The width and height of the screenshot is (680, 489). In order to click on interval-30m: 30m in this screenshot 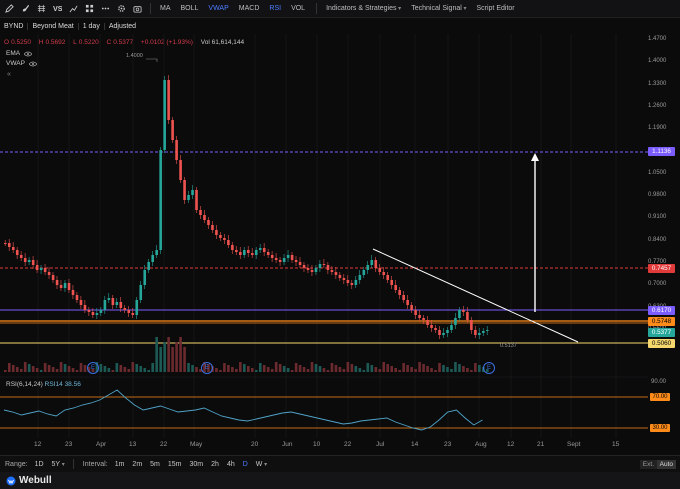, I will do `click(197, 464)`.